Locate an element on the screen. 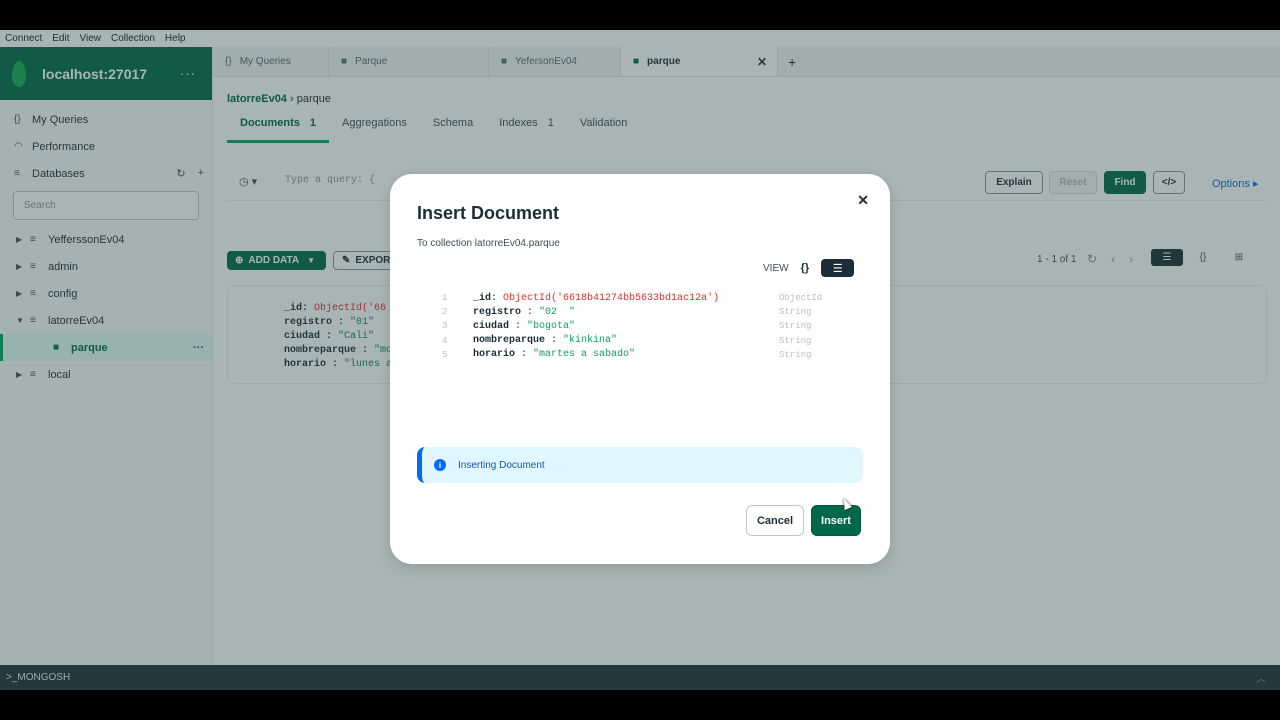 The image size is (1280, 720). line-number: 2 is located at coordinates (445, 312).